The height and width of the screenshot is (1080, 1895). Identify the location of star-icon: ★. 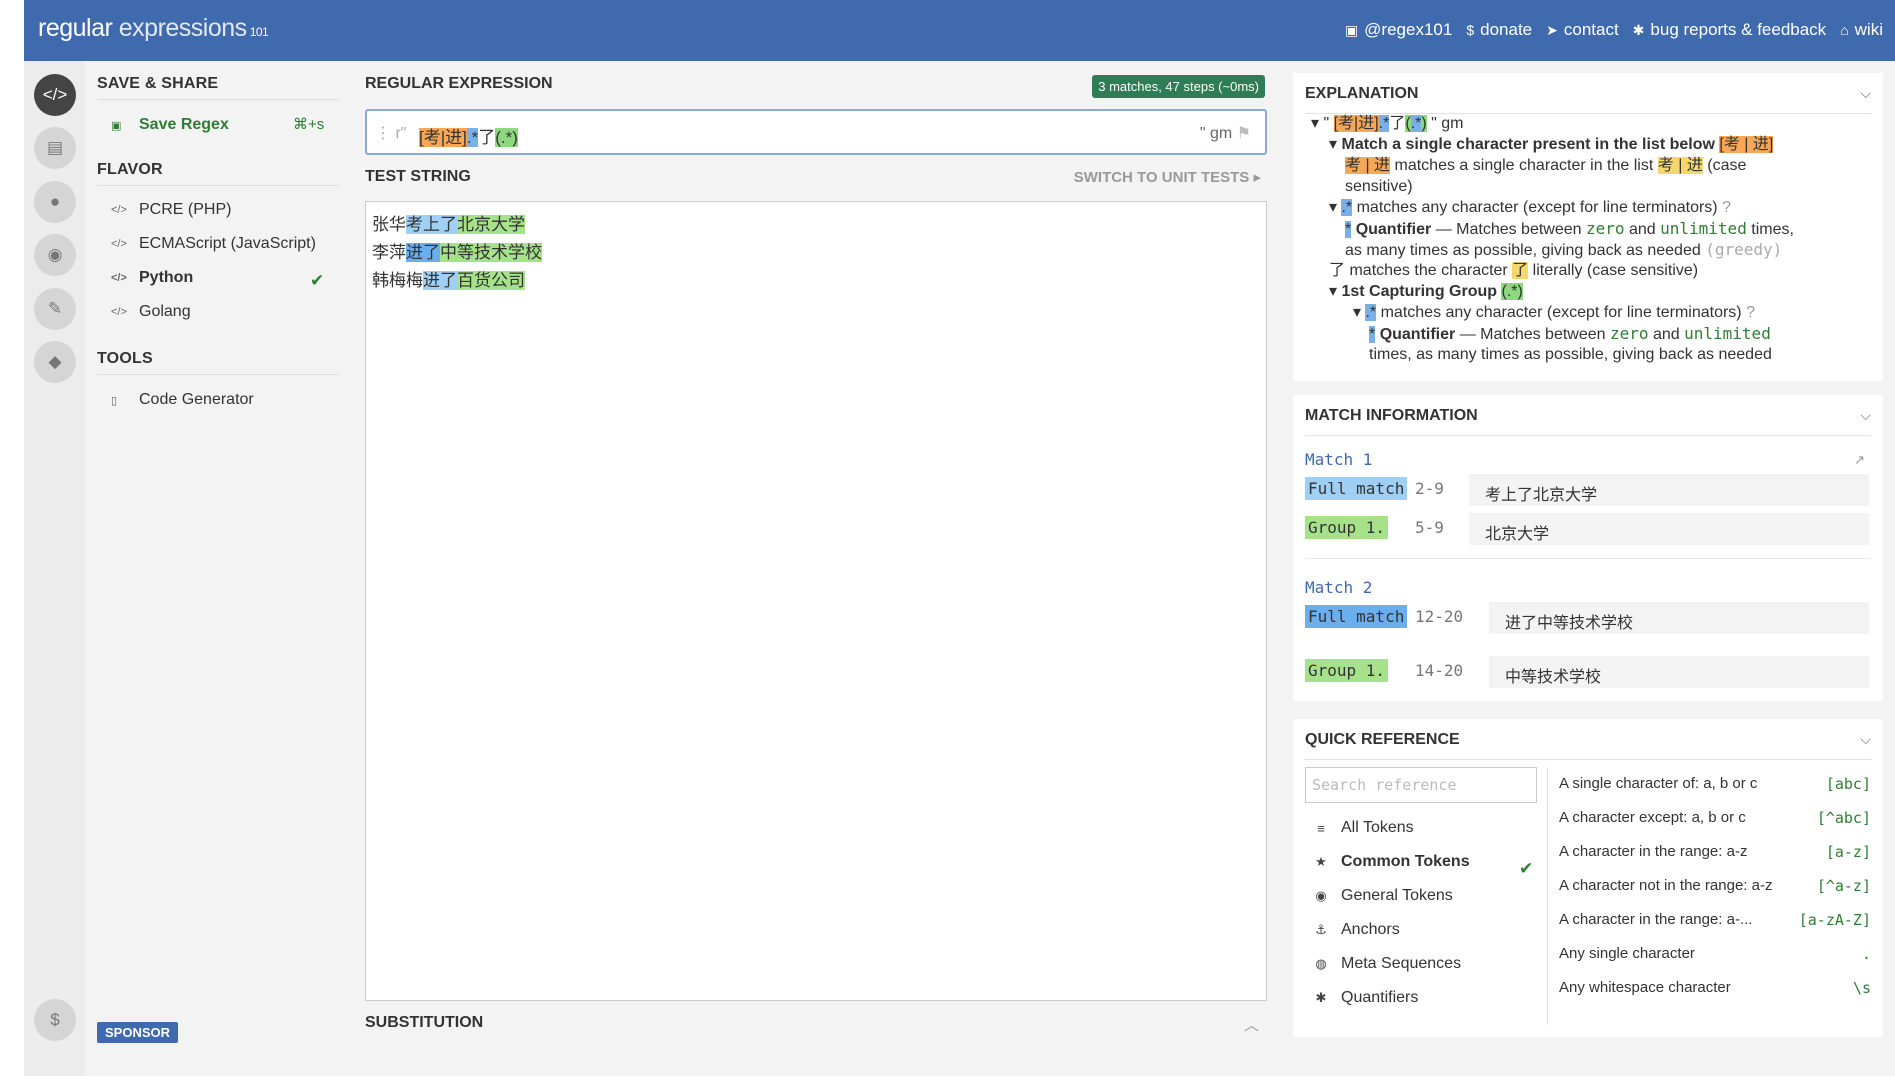
(1321, 861).